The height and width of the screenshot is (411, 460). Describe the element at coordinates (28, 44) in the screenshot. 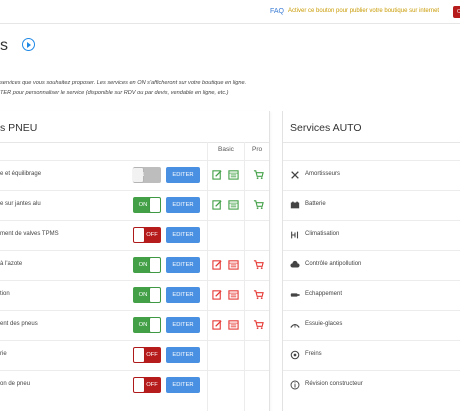

I see `play-video-icon` at that location.